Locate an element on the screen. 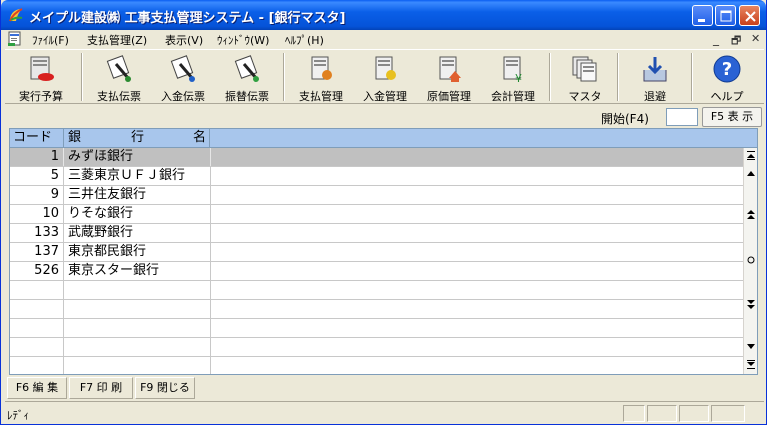 The height and width of the screenshot is (425, 767). chevron-down-icon is located at coordinates (751, 346).